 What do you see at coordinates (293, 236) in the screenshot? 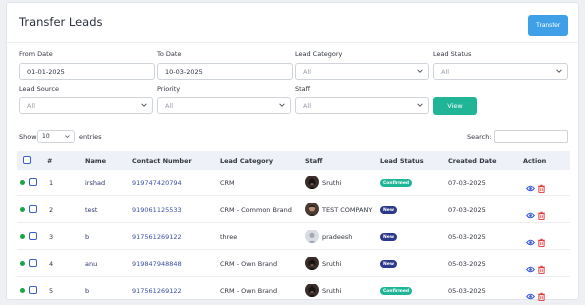
I see `table-row: 3 b 917561269122 three pradeesh New 05-03-2025` at bounding box center [293, 236].